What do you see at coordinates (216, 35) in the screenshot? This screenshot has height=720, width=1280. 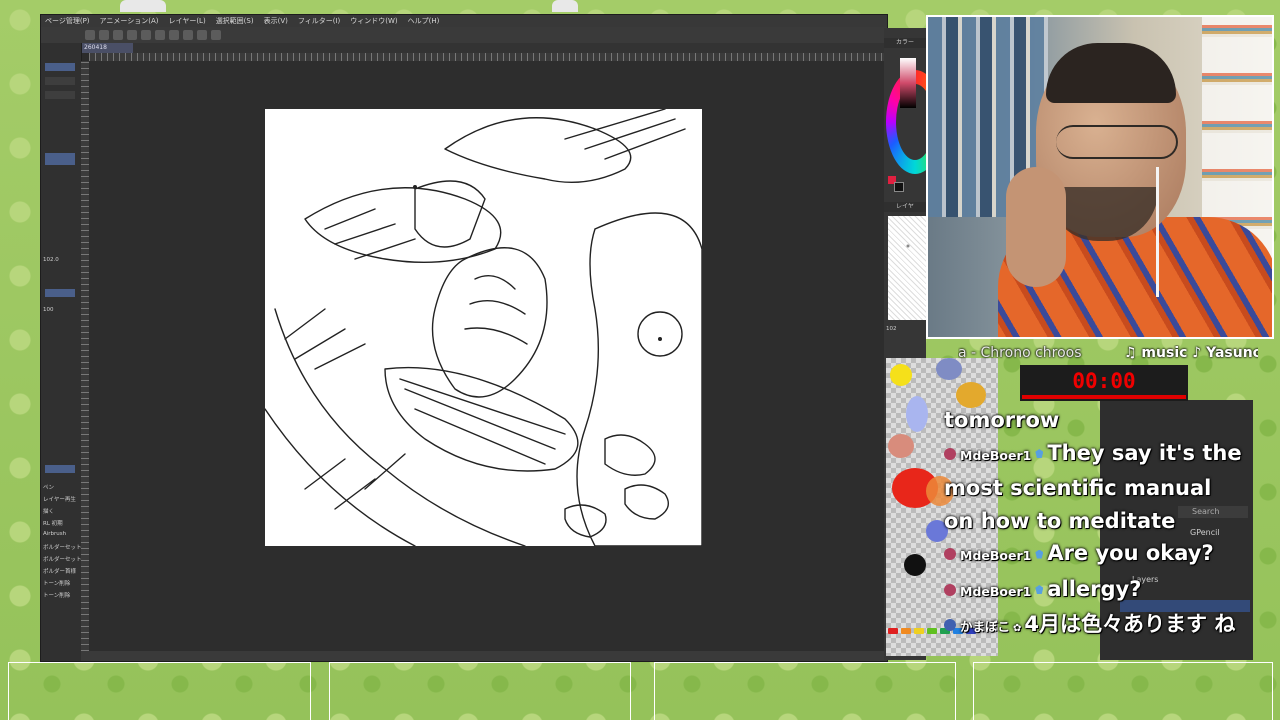 I see `ruler-icon` at bounding box center [216, 35].